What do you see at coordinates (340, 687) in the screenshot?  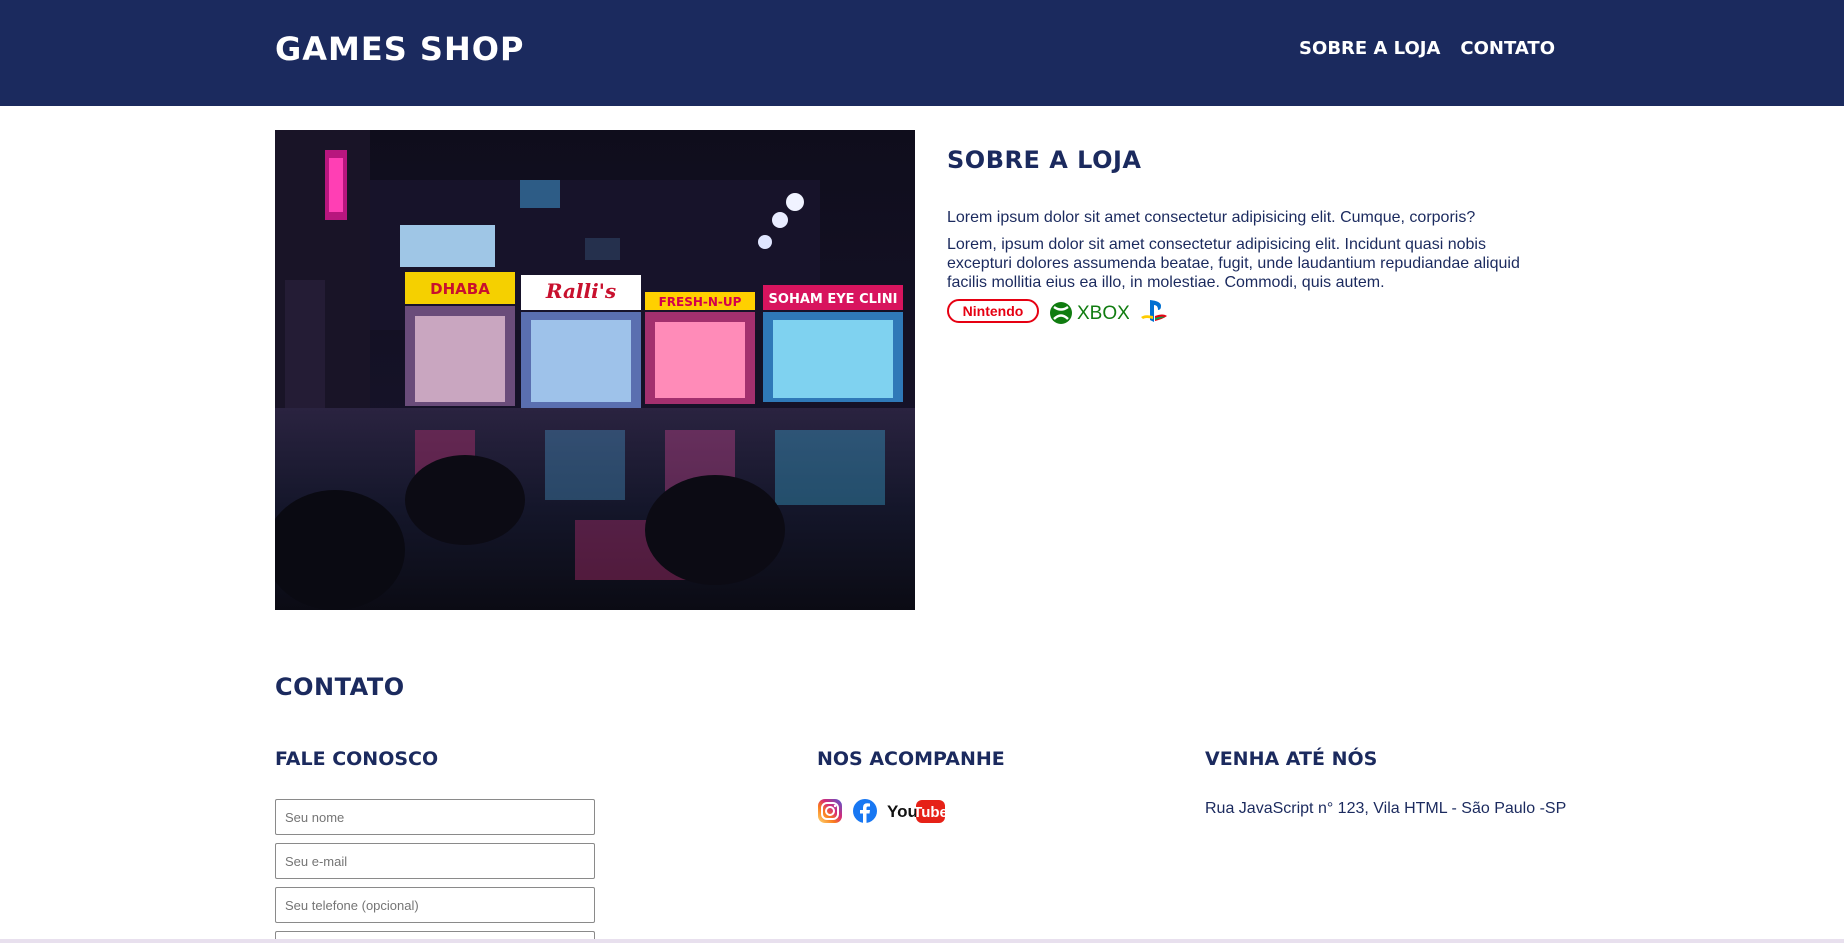 I see `contact-title: CONTATO` at bounding box center [340, 687].